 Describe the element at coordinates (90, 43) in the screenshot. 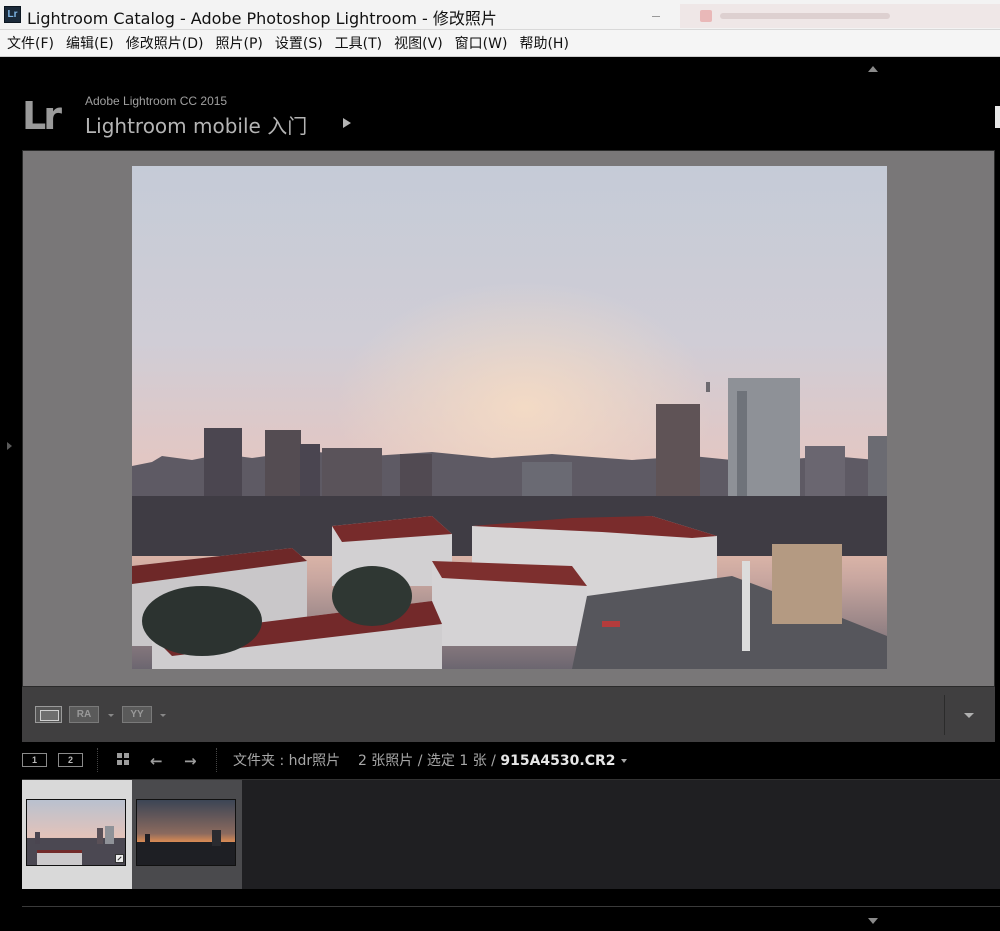

I see `menu-edit: 编辑(E)` at that location.